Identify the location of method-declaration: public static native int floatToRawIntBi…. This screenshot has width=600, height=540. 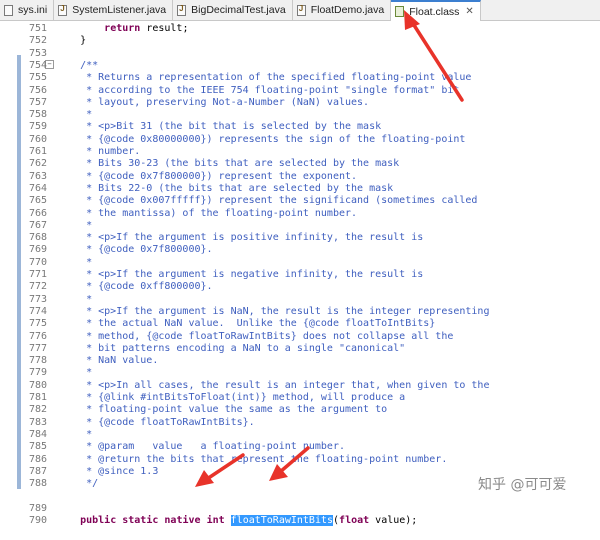
(237, 520).